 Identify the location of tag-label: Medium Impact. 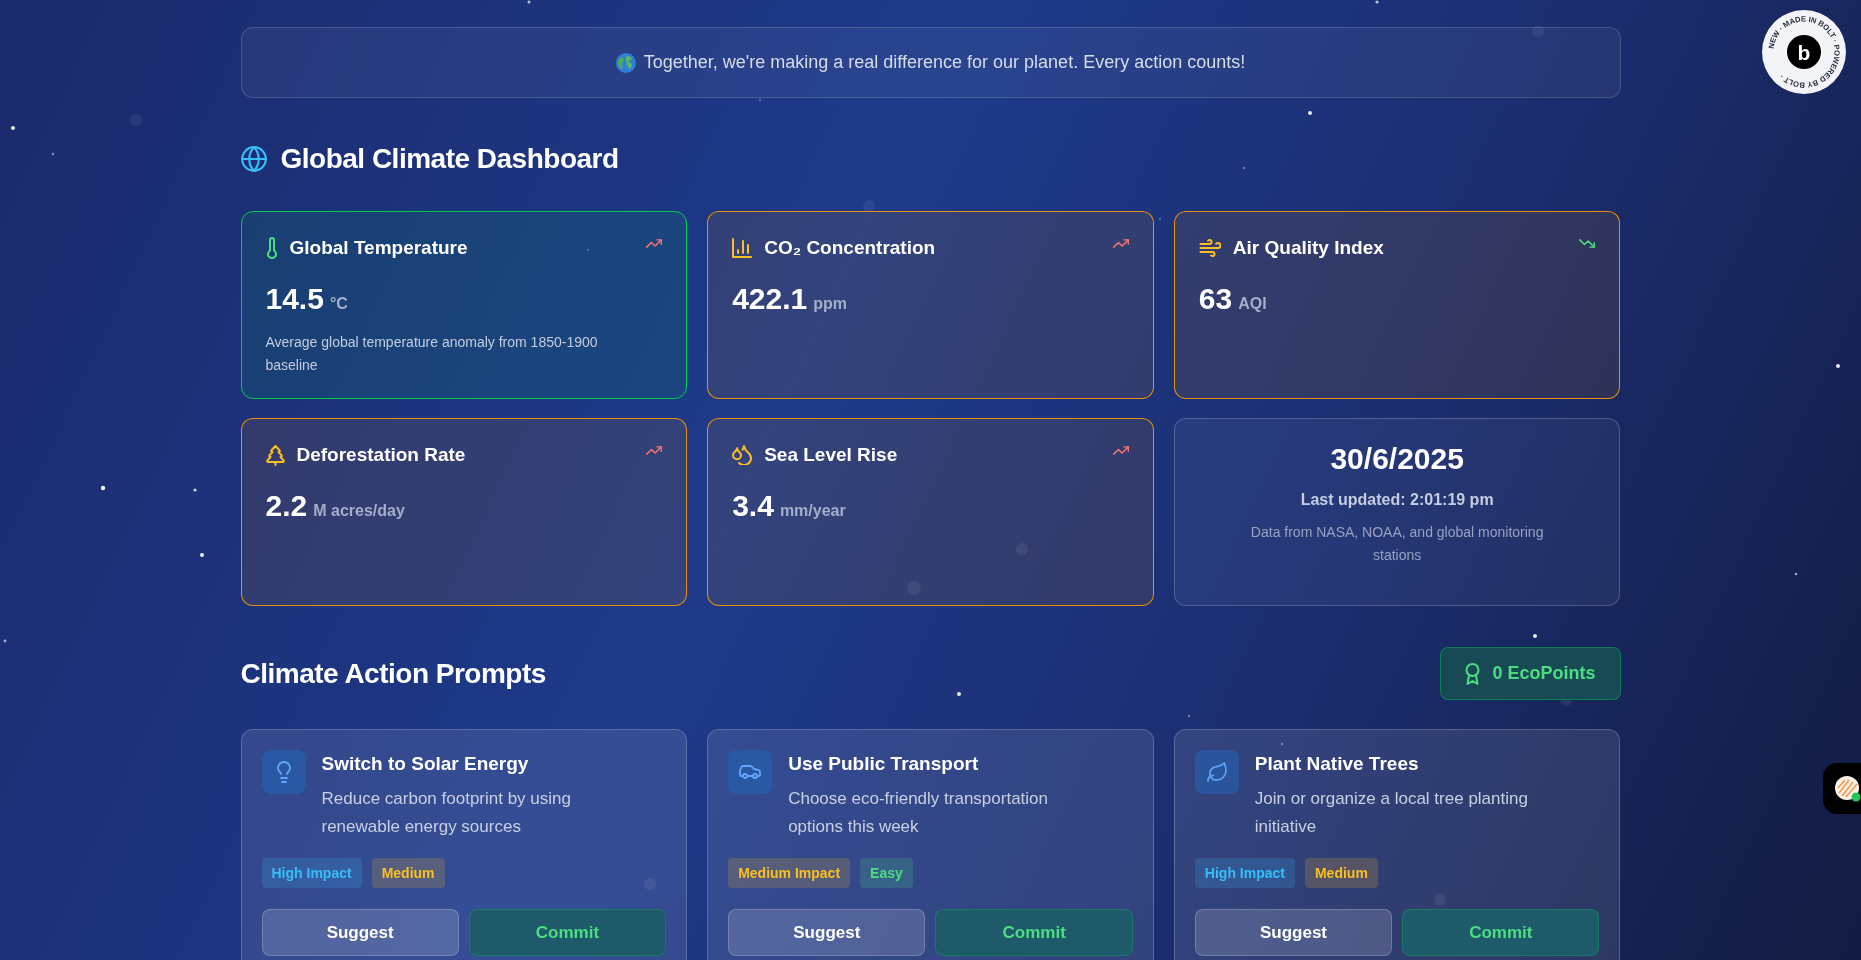
(789, 873).